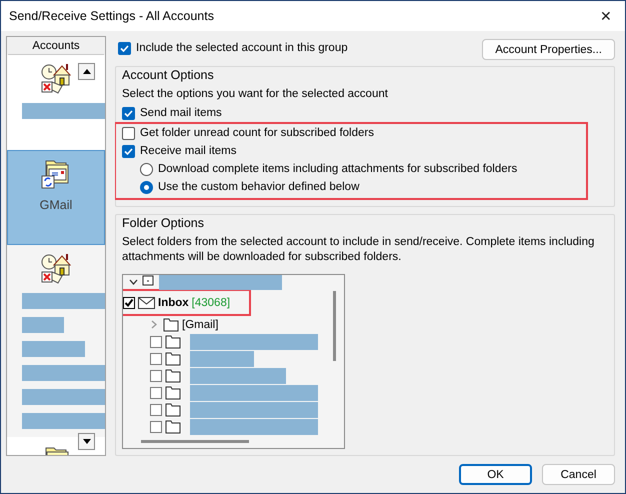 The image size is (626, 494). Describe the element at coordinates (56, 46) in the screenshot. I see `column-header: Accounts` at that location.